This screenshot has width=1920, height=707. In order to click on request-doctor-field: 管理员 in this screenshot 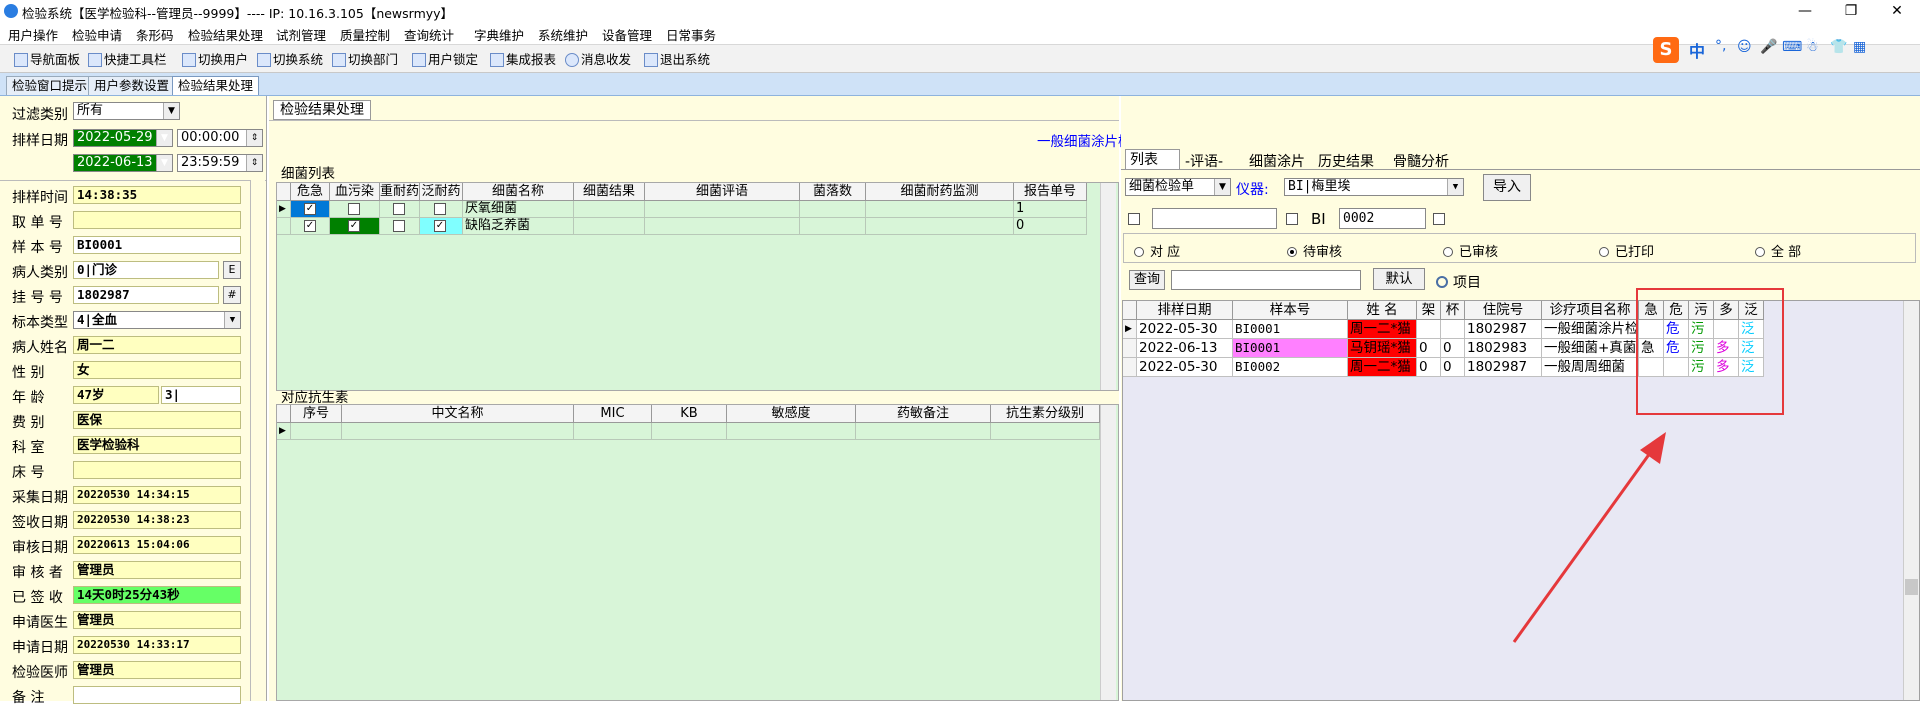, I will do `click(157, 620)`.